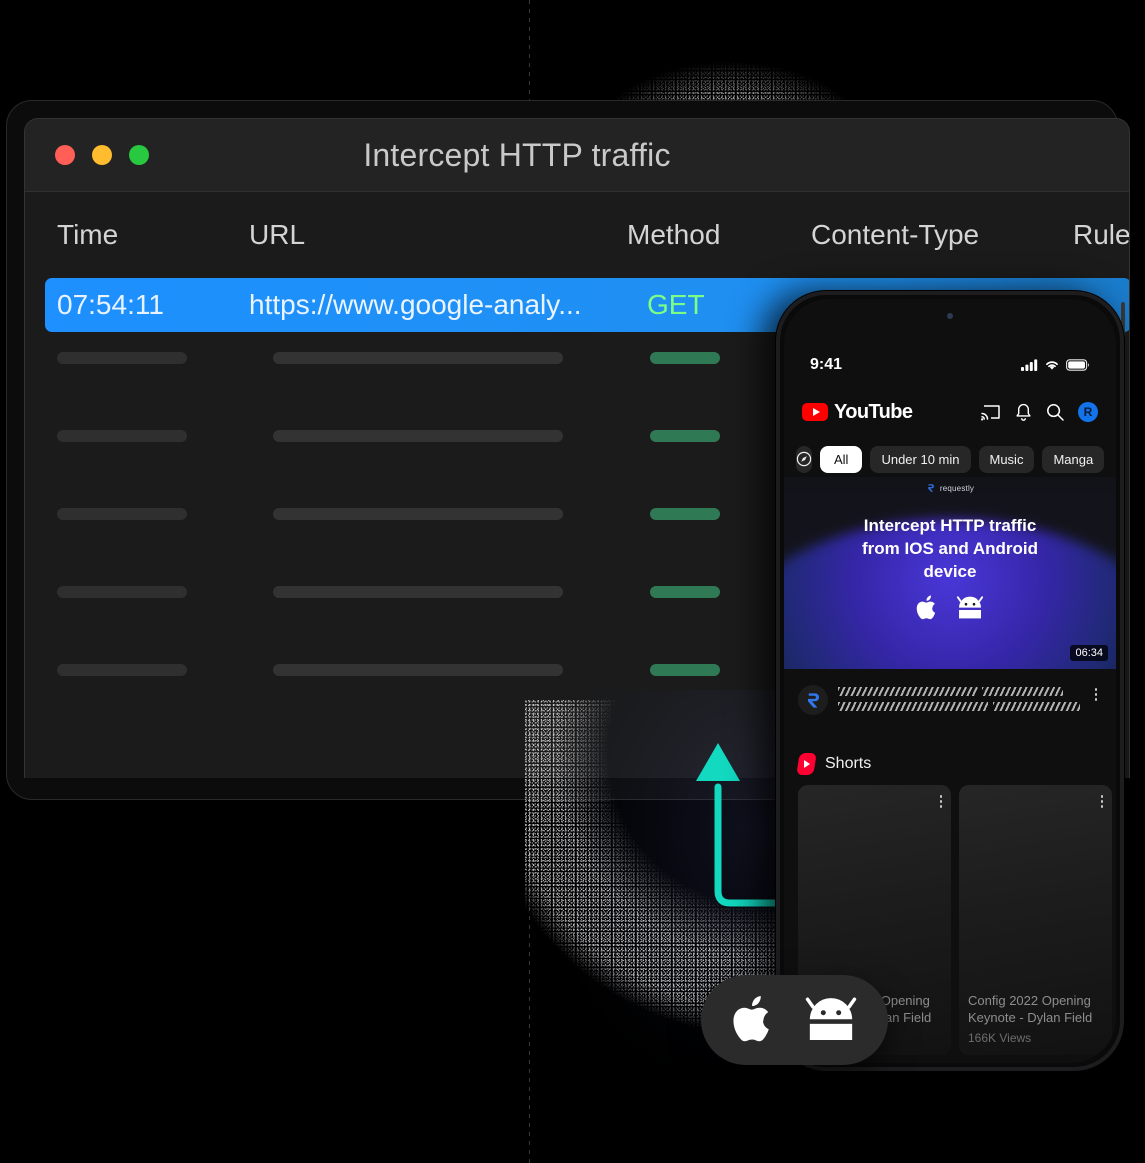 Image resolution: width=1145 pixels, height=1163 pixels. What do you see at coordinates (950, 365) in the screenshot?
I see `phone-status-bar: 9:41` at bounding box center [950, 365].